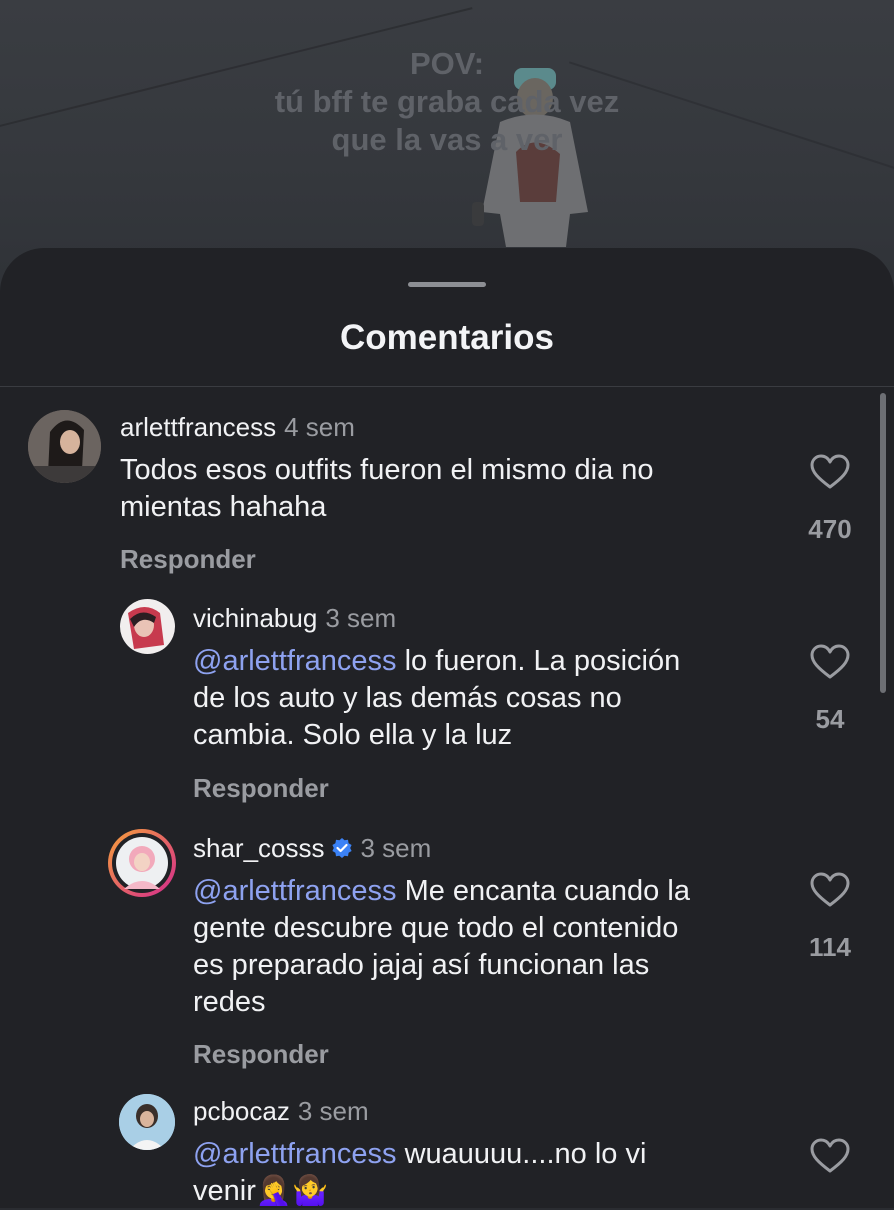 The height and width of the screenshot is (1210, 894). I want to click on comment-username: vichinabug 3 sem, so click(294, 618).